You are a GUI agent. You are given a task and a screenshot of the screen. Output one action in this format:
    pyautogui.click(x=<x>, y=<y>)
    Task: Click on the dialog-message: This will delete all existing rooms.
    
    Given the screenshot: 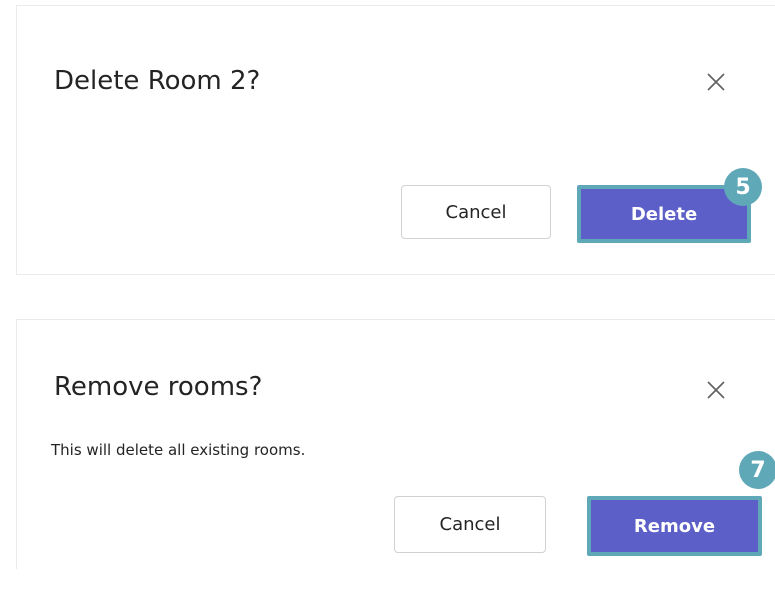 What is the action you would take?
    pyautogui.click(x=178, y=450)
    